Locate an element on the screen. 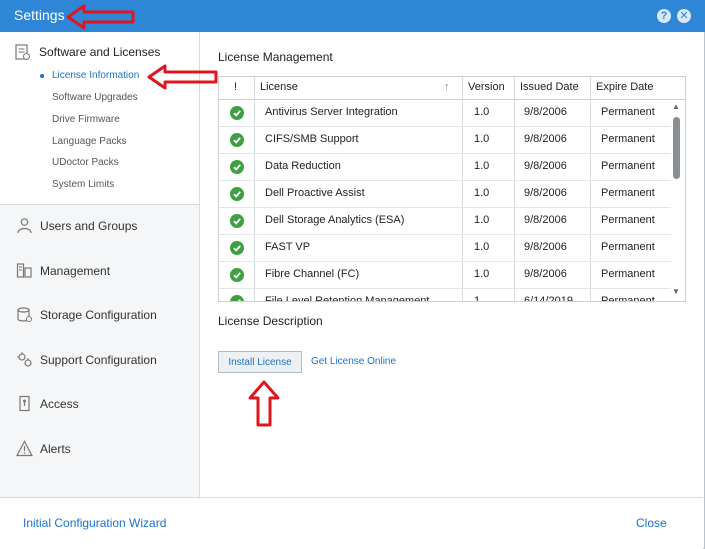  column-header-status: ! is located at coordinates (235, 87).